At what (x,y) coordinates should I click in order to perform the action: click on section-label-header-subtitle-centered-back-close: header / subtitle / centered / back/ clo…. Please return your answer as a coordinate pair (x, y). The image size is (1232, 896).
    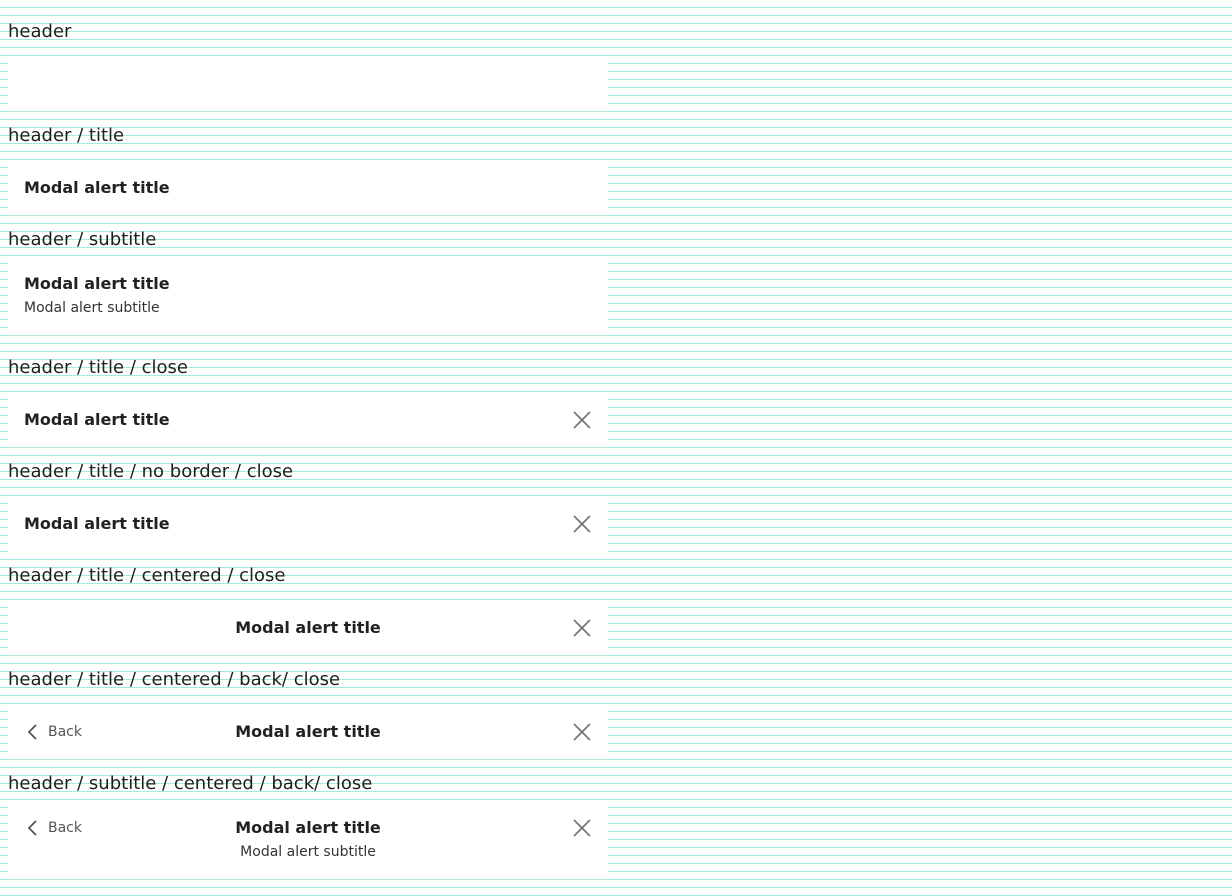
    Looking at the image, I should click on (190, 783).